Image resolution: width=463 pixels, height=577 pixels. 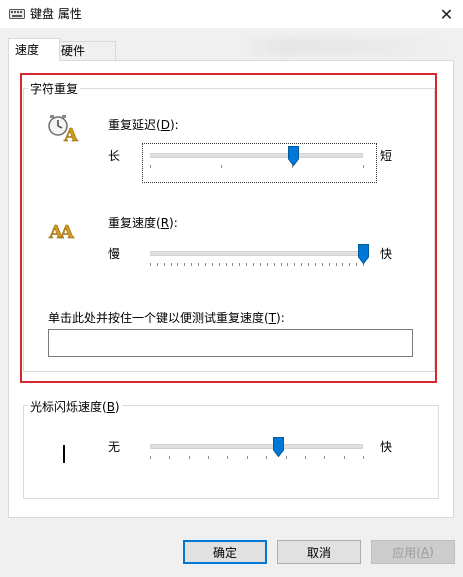 I want to click on cancel-button: 取消, so click(x=319, y=552).